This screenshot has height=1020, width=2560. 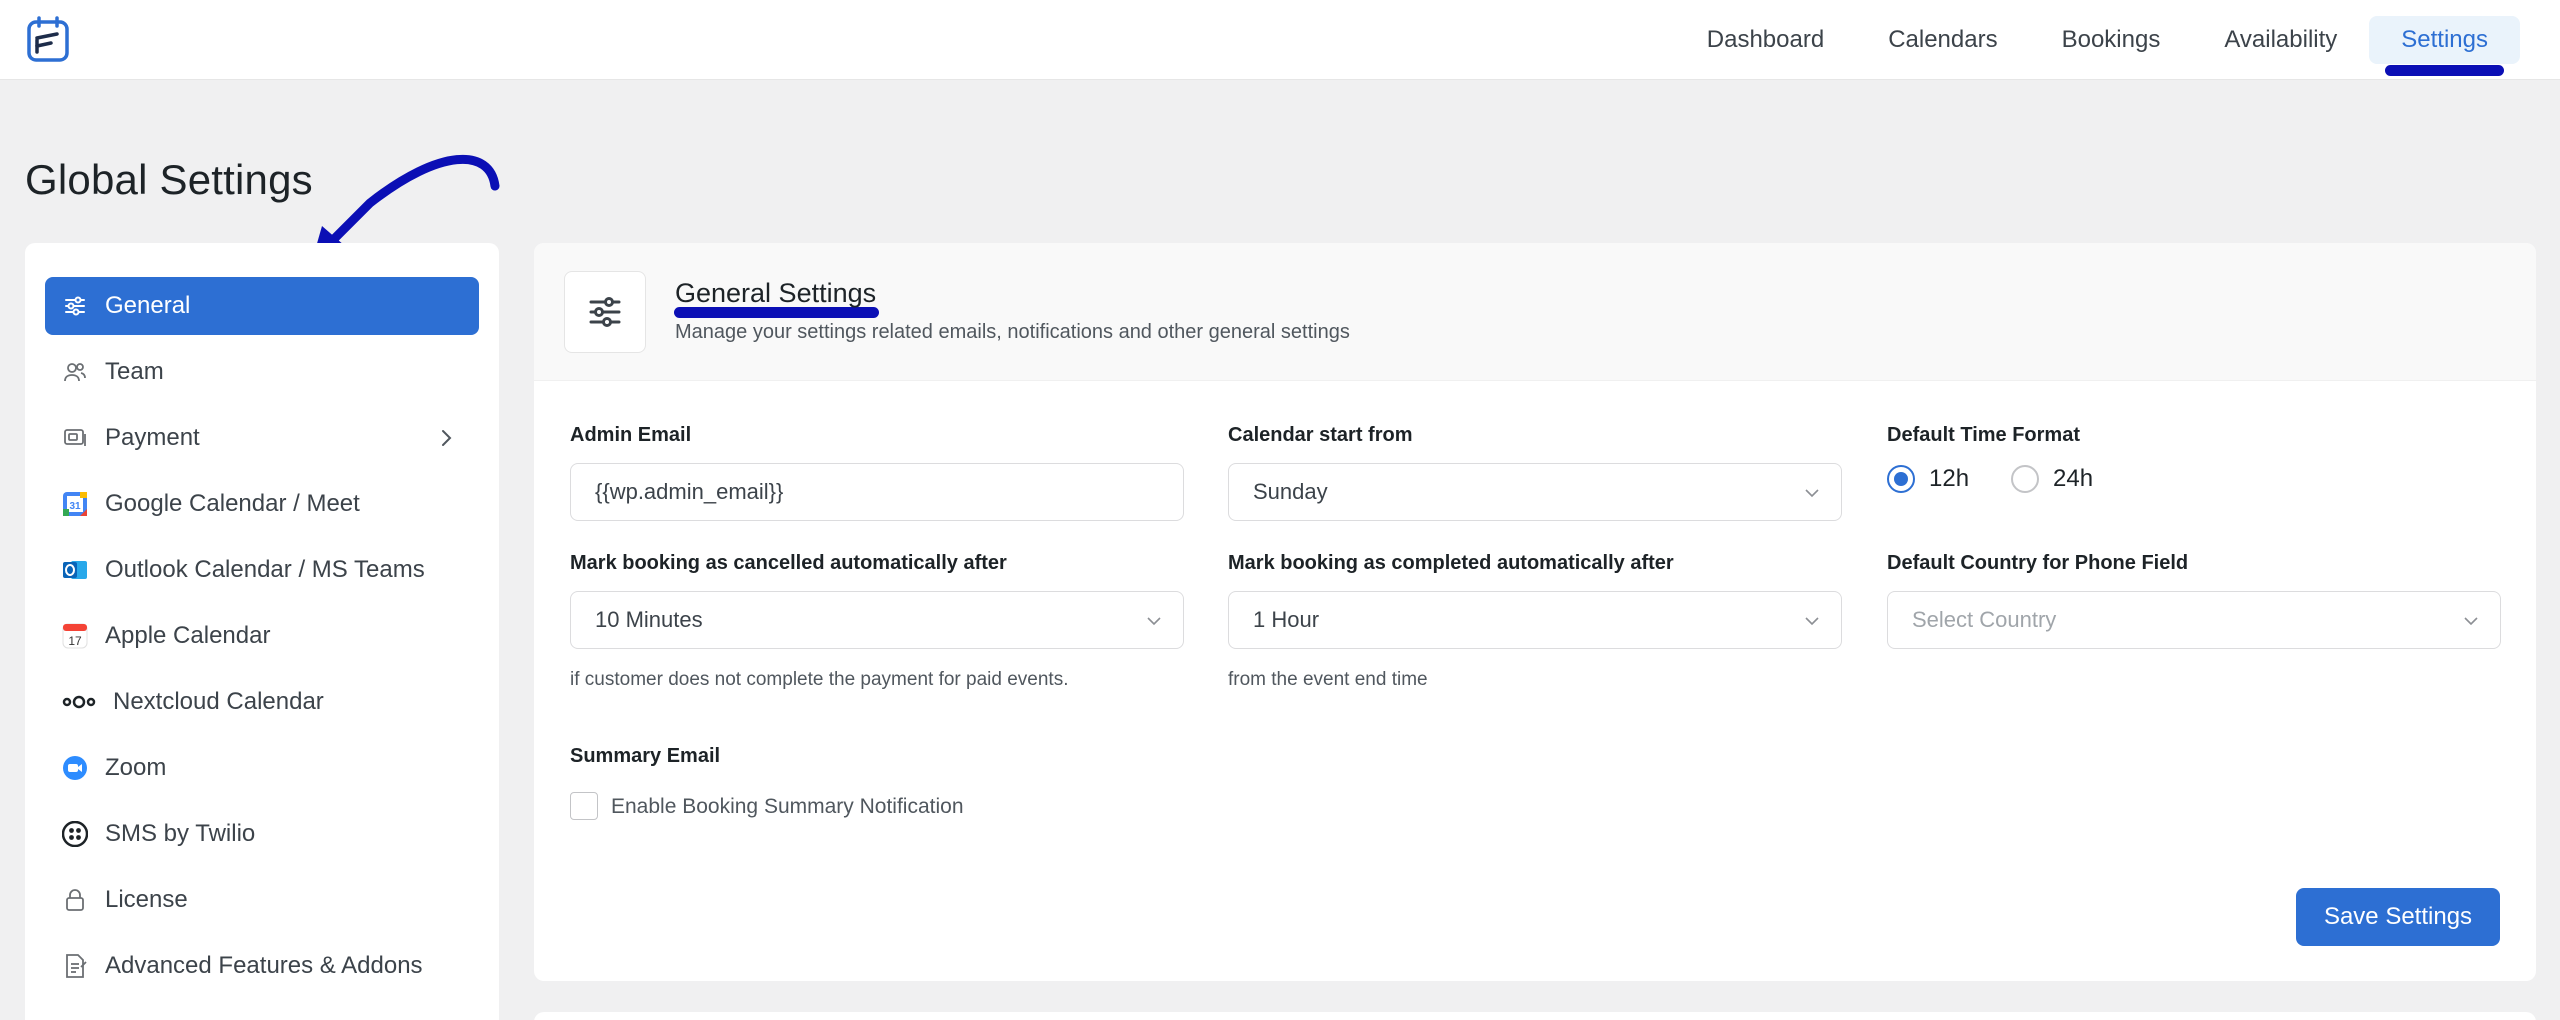 I want to click on nav-bookings: Bookings, so click(x=2111, y=40).